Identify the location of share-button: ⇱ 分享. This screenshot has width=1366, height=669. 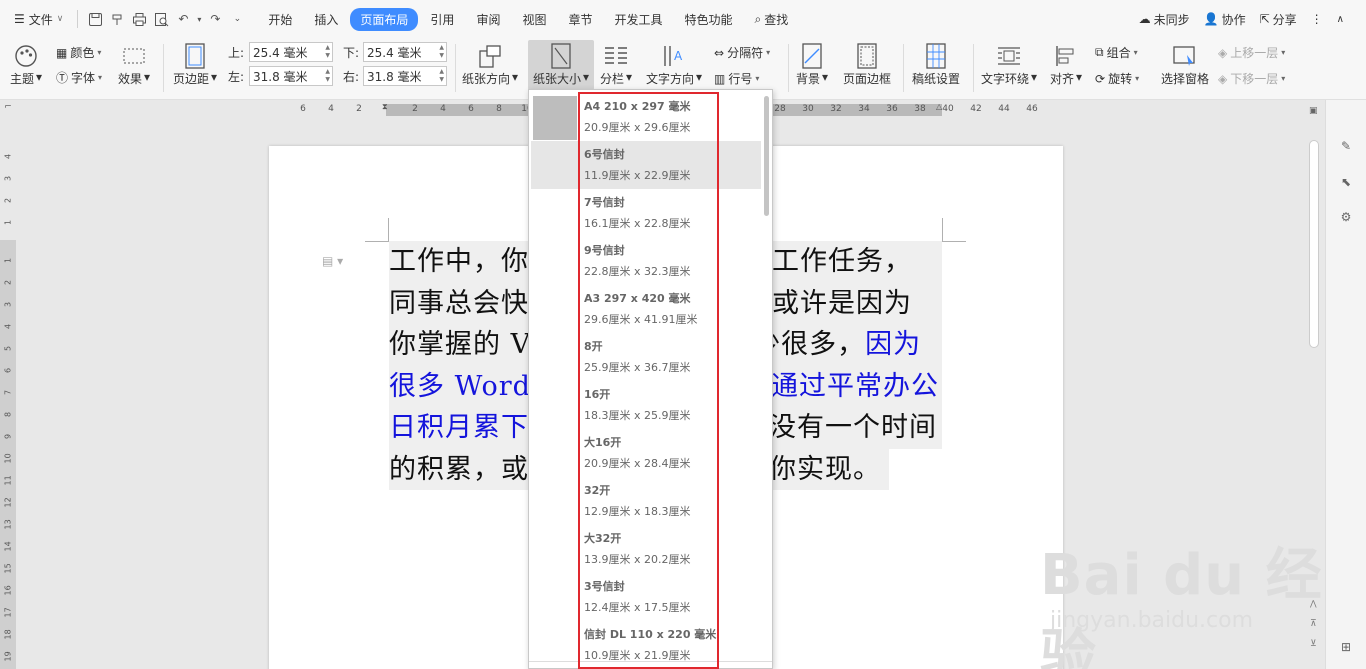
(1278, 19).